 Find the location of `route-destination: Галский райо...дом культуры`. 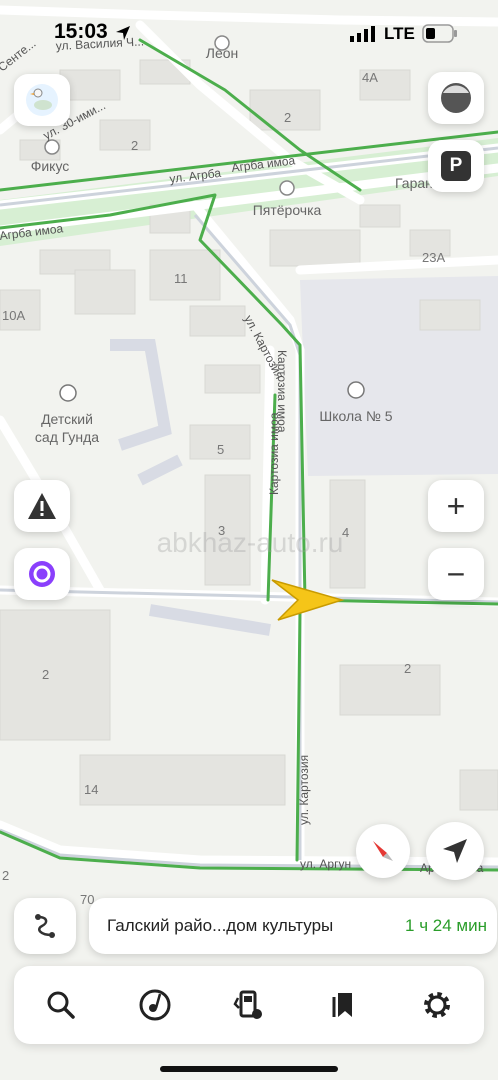

route-destination: Галский райо...дом культуры is located at coordinates (220, 925).